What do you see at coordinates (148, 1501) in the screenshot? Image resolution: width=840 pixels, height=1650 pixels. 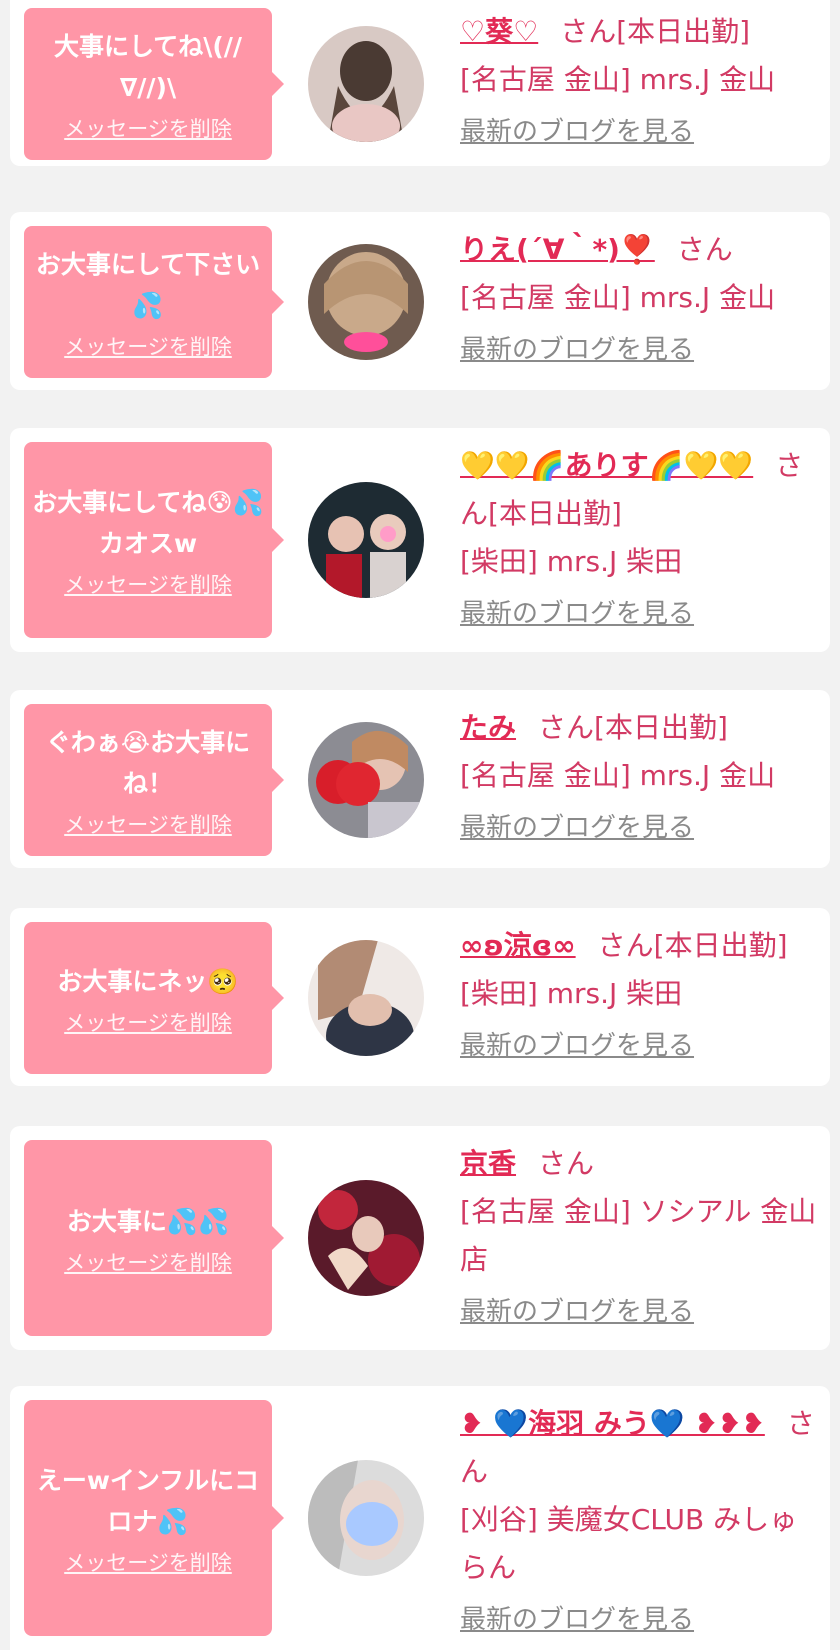 I see `message-text: えーwインフルにコロナ💦` at bounding box center [148, 1501].